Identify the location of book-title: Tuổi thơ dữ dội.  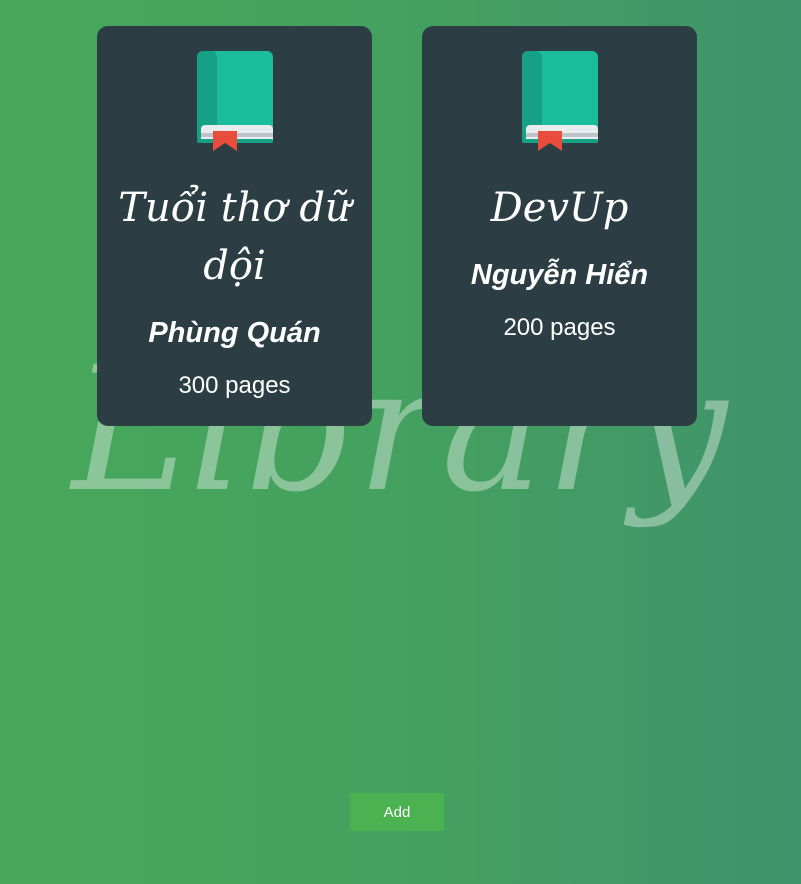
(234, 237).